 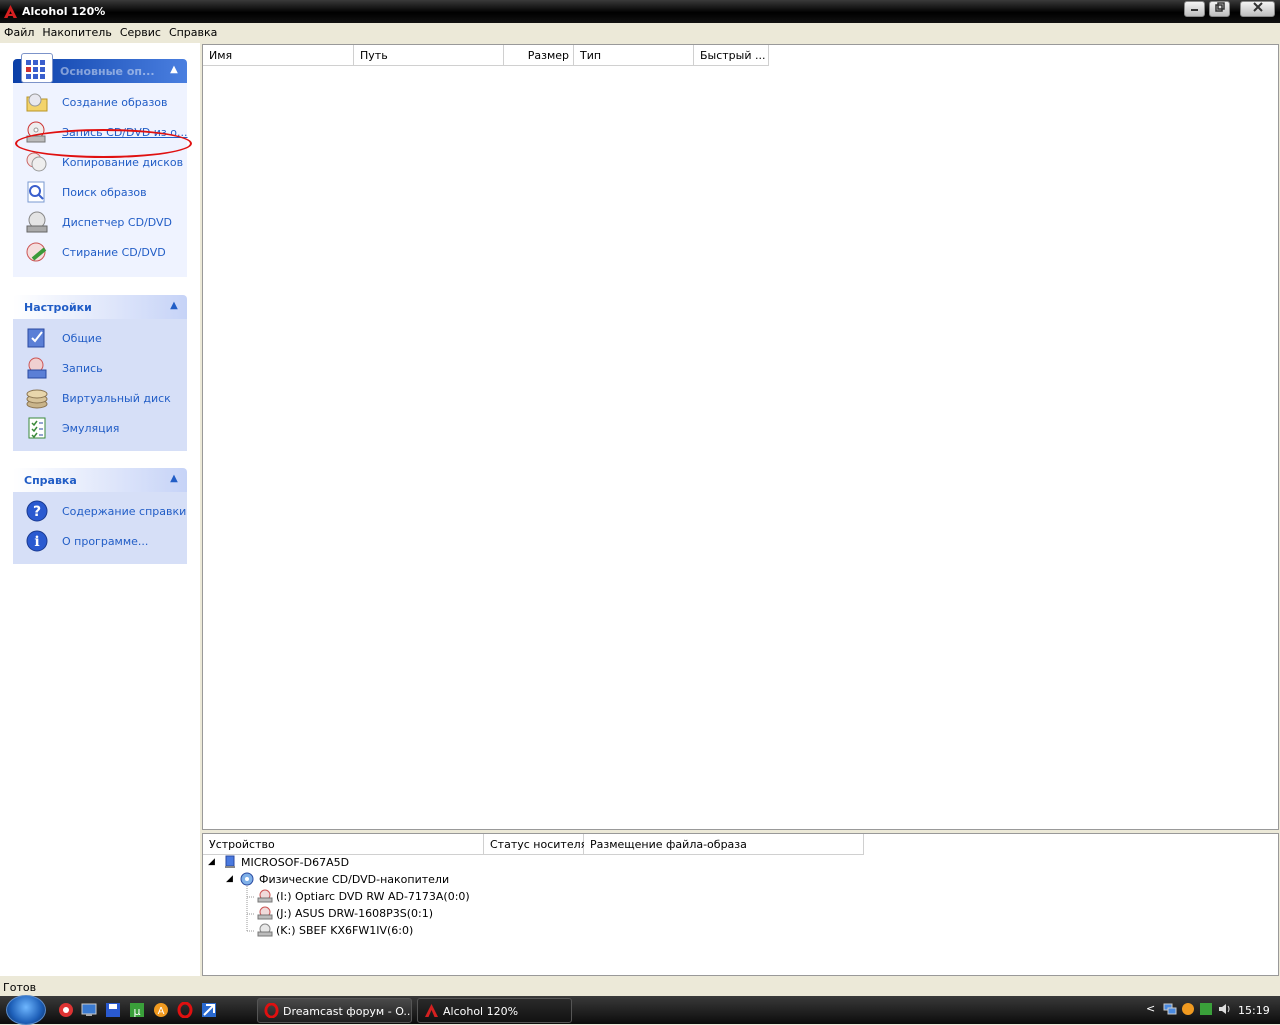 What do you see at coordinates (640, 11) in the screenshot?
I see `title-bar: Alcohol 120%` at bounding box center [640, 11].